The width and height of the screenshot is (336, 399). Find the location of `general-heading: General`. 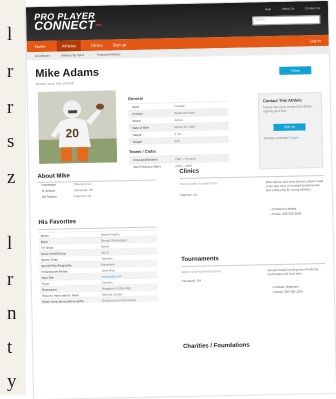

general-heading: General is located at coordinates (135, 98).